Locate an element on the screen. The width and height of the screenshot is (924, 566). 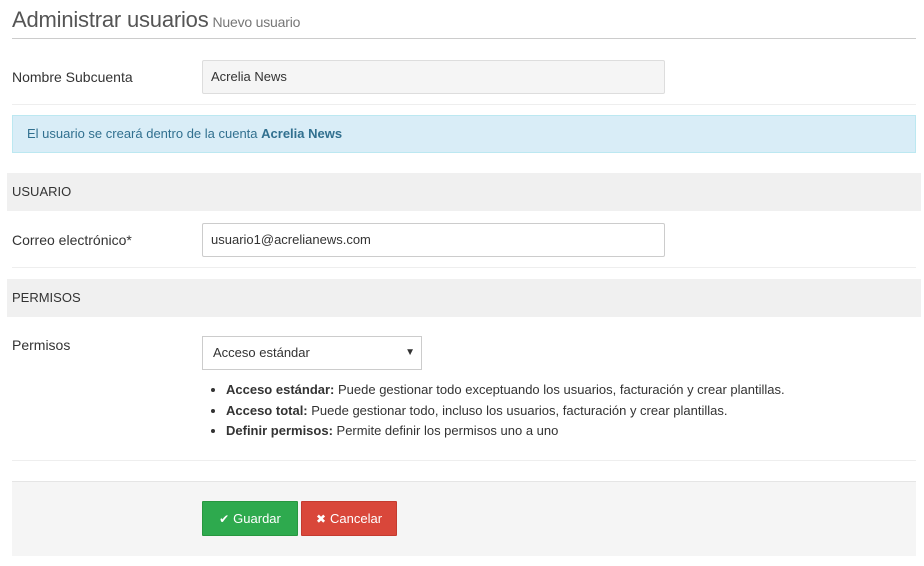
alert-account: Acrelia News is located at coordinates (302, 133).